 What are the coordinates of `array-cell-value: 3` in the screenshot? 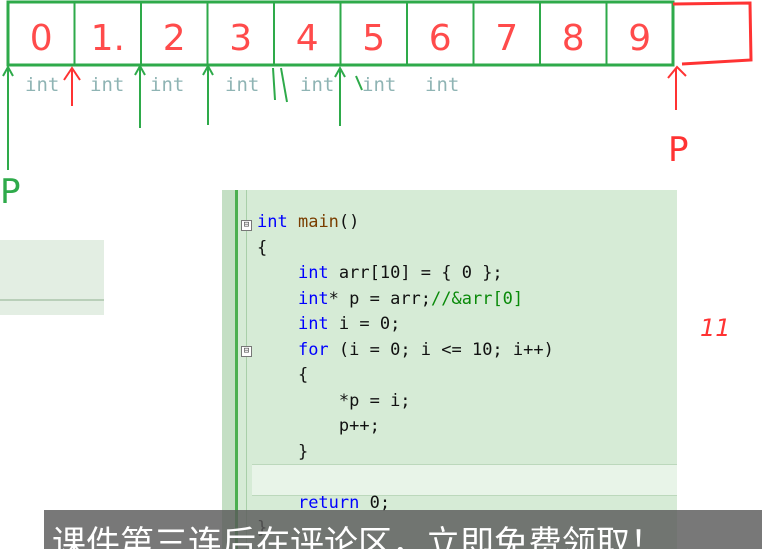 It's located at (240, 38).